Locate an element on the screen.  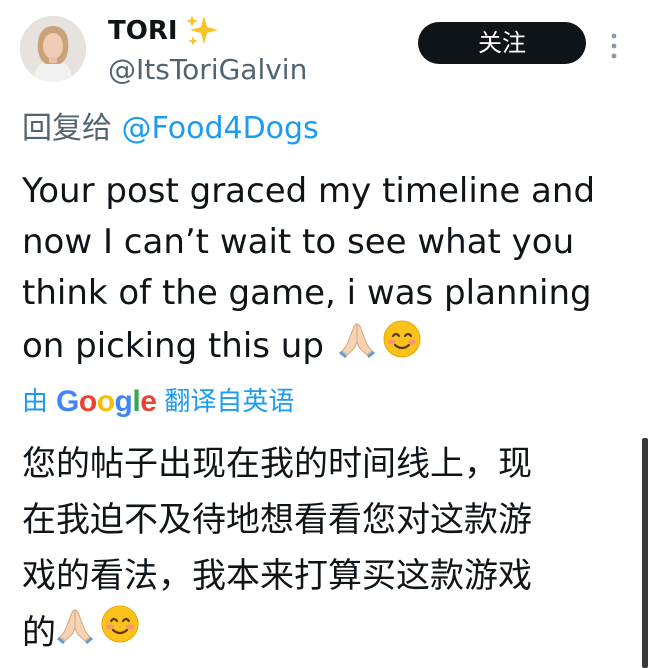
tweet-line: now I can’t wait to see what you is located at coordinates (298, 242).